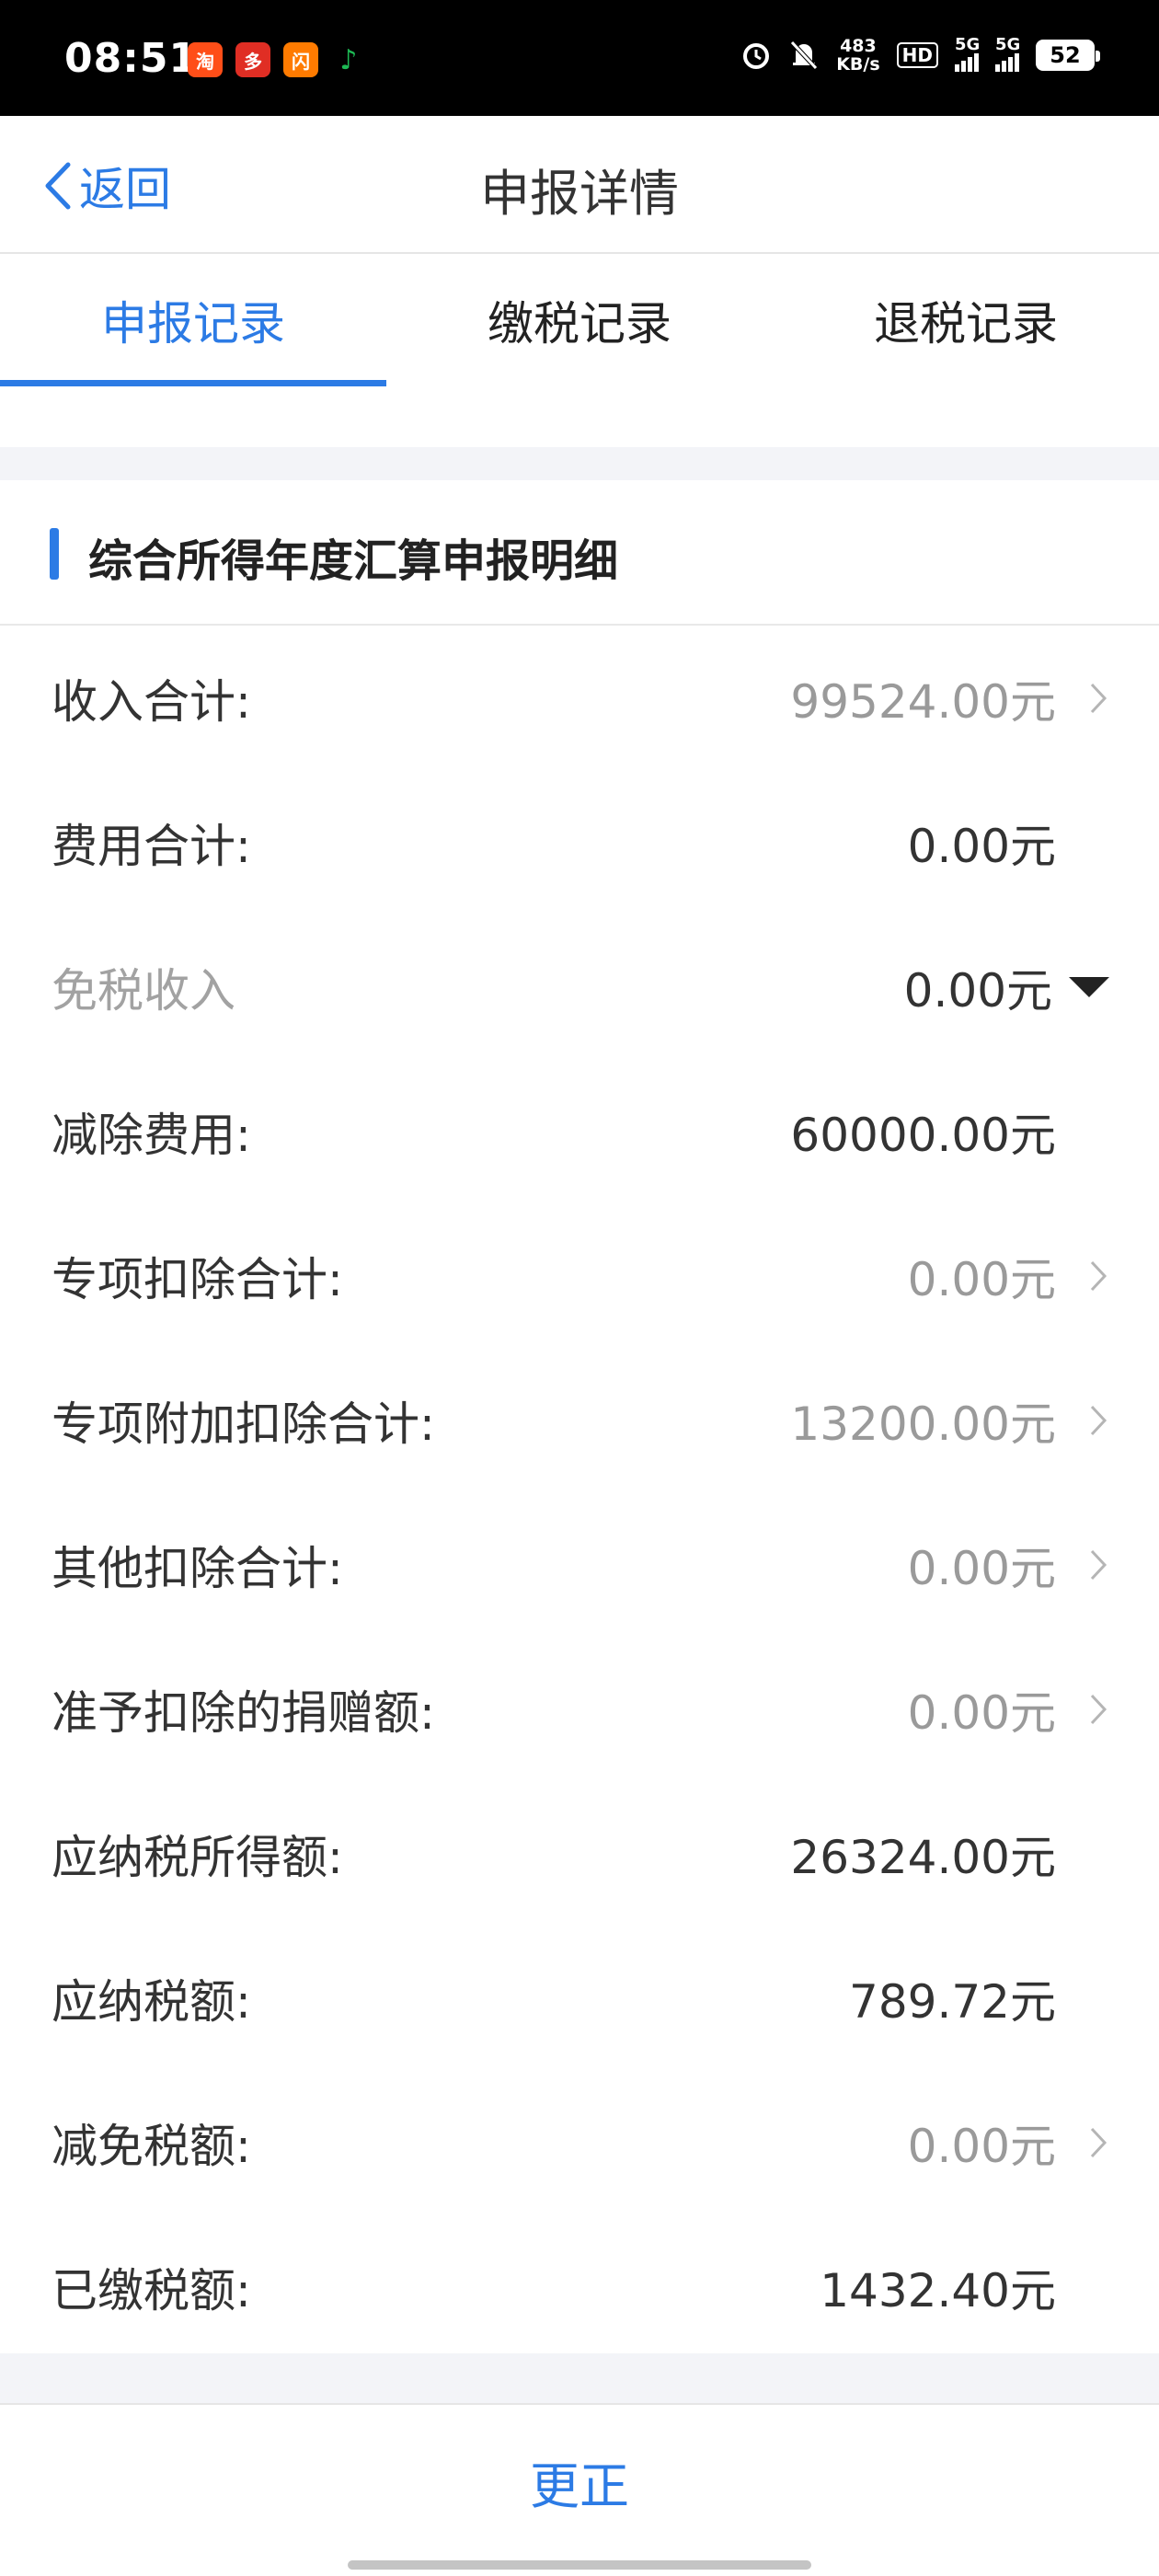  I want to click on row-taxable-income: 应纳税所得额: 26324.00元, so click(579, 1853).